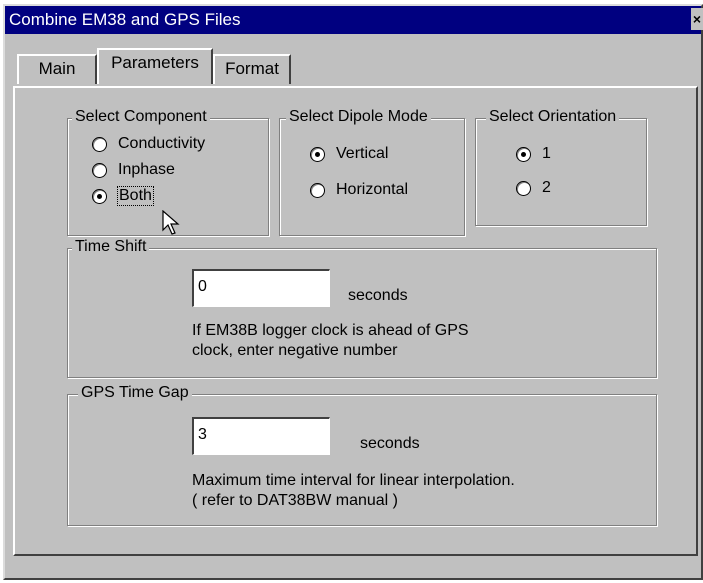 The height and width of the screenshot is (583, 703). What do you see at coordinates (354, 20) in the screenshot?
I see `title-bar: Combine EM38 and GPS Files ×` at bounding box center [354, 20].